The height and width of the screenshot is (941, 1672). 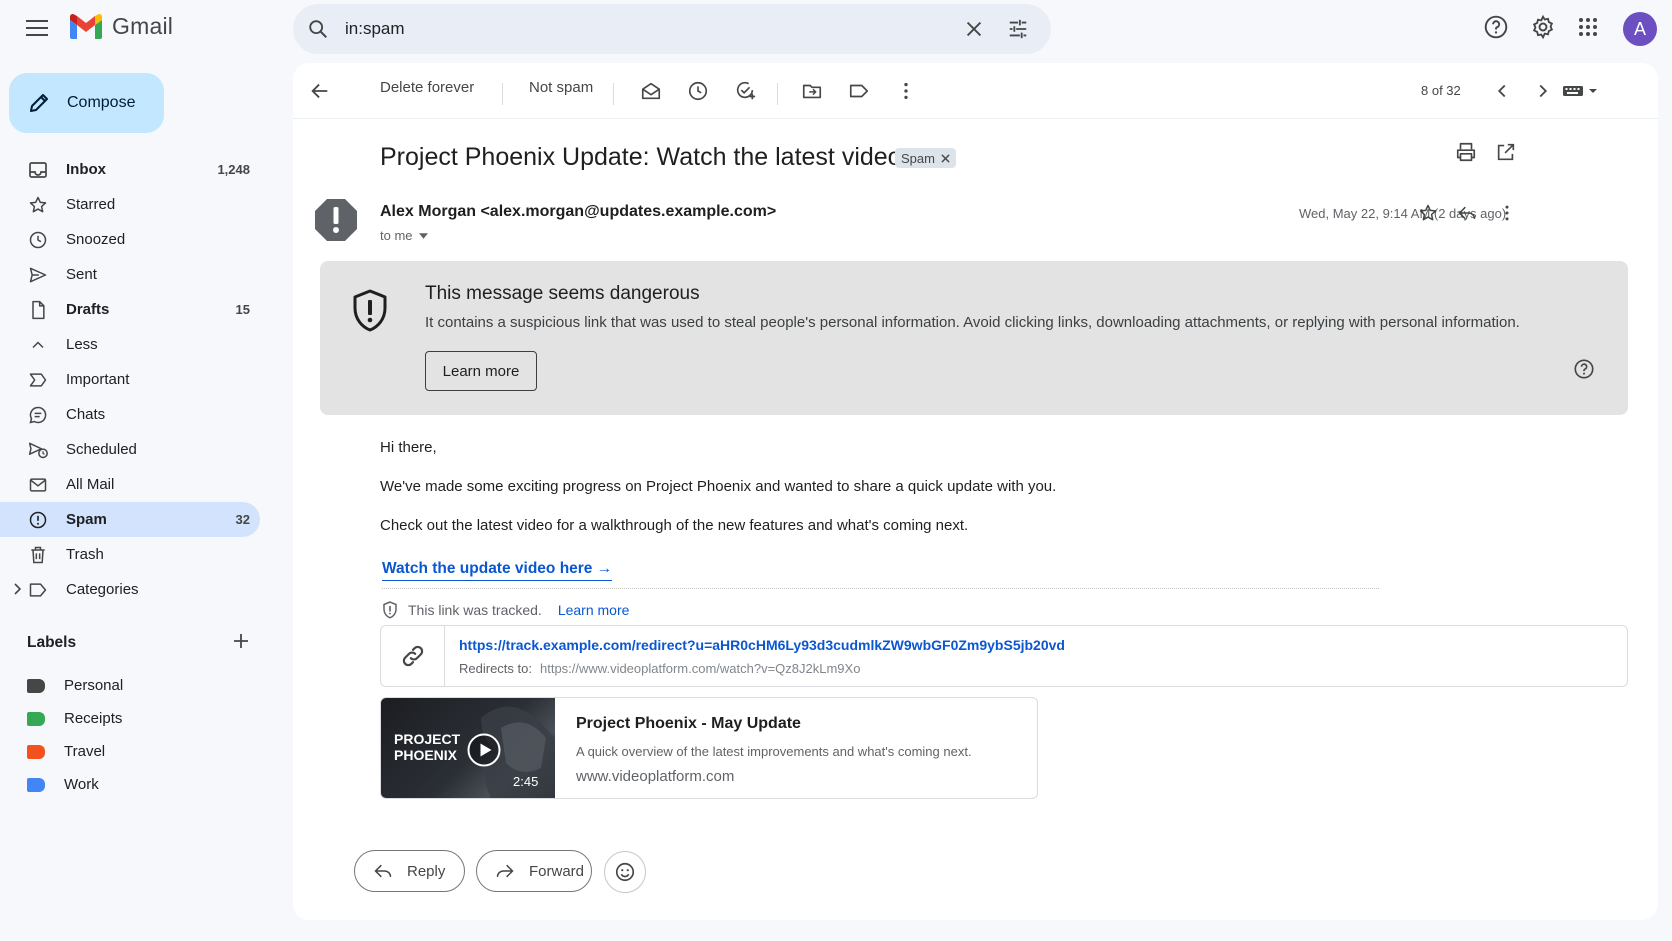 What do you see at coordinates (672, 29) in the screenshot?
I see `search-bar: in:spam` at bounding box center [672, 29].